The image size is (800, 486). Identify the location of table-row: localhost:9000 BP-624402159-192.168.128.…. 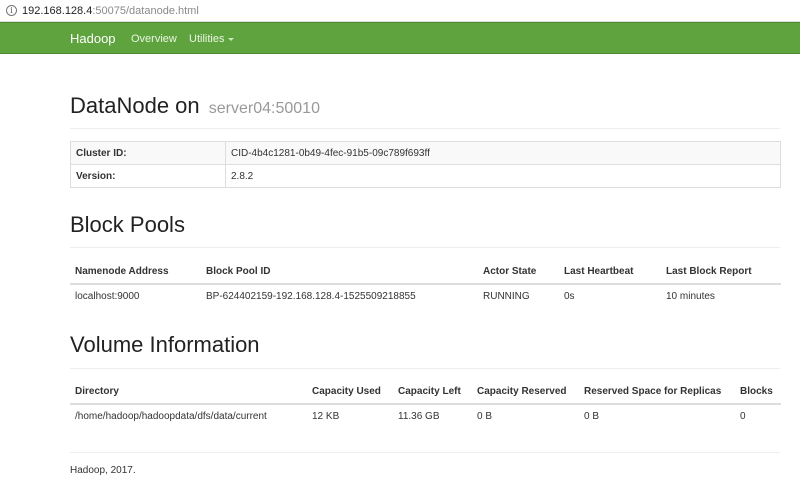
(425, 296).